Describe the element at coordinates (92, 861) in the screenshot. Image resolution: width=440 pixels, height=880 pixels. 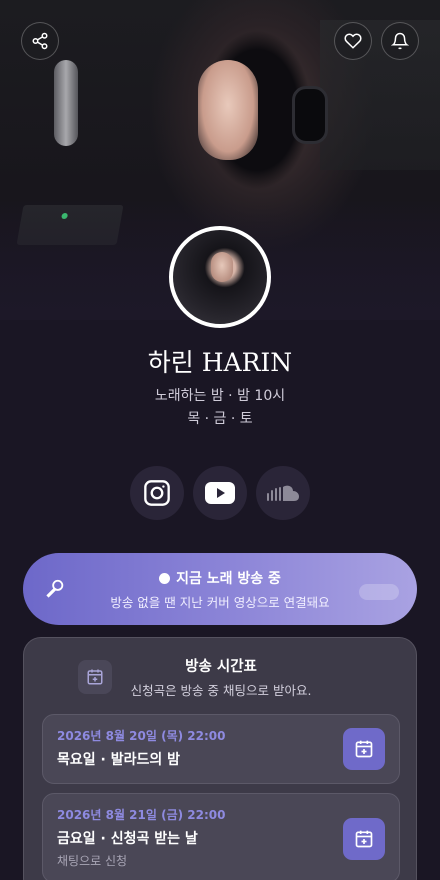
I see `event-note: 채팅으로 신청` at that location.